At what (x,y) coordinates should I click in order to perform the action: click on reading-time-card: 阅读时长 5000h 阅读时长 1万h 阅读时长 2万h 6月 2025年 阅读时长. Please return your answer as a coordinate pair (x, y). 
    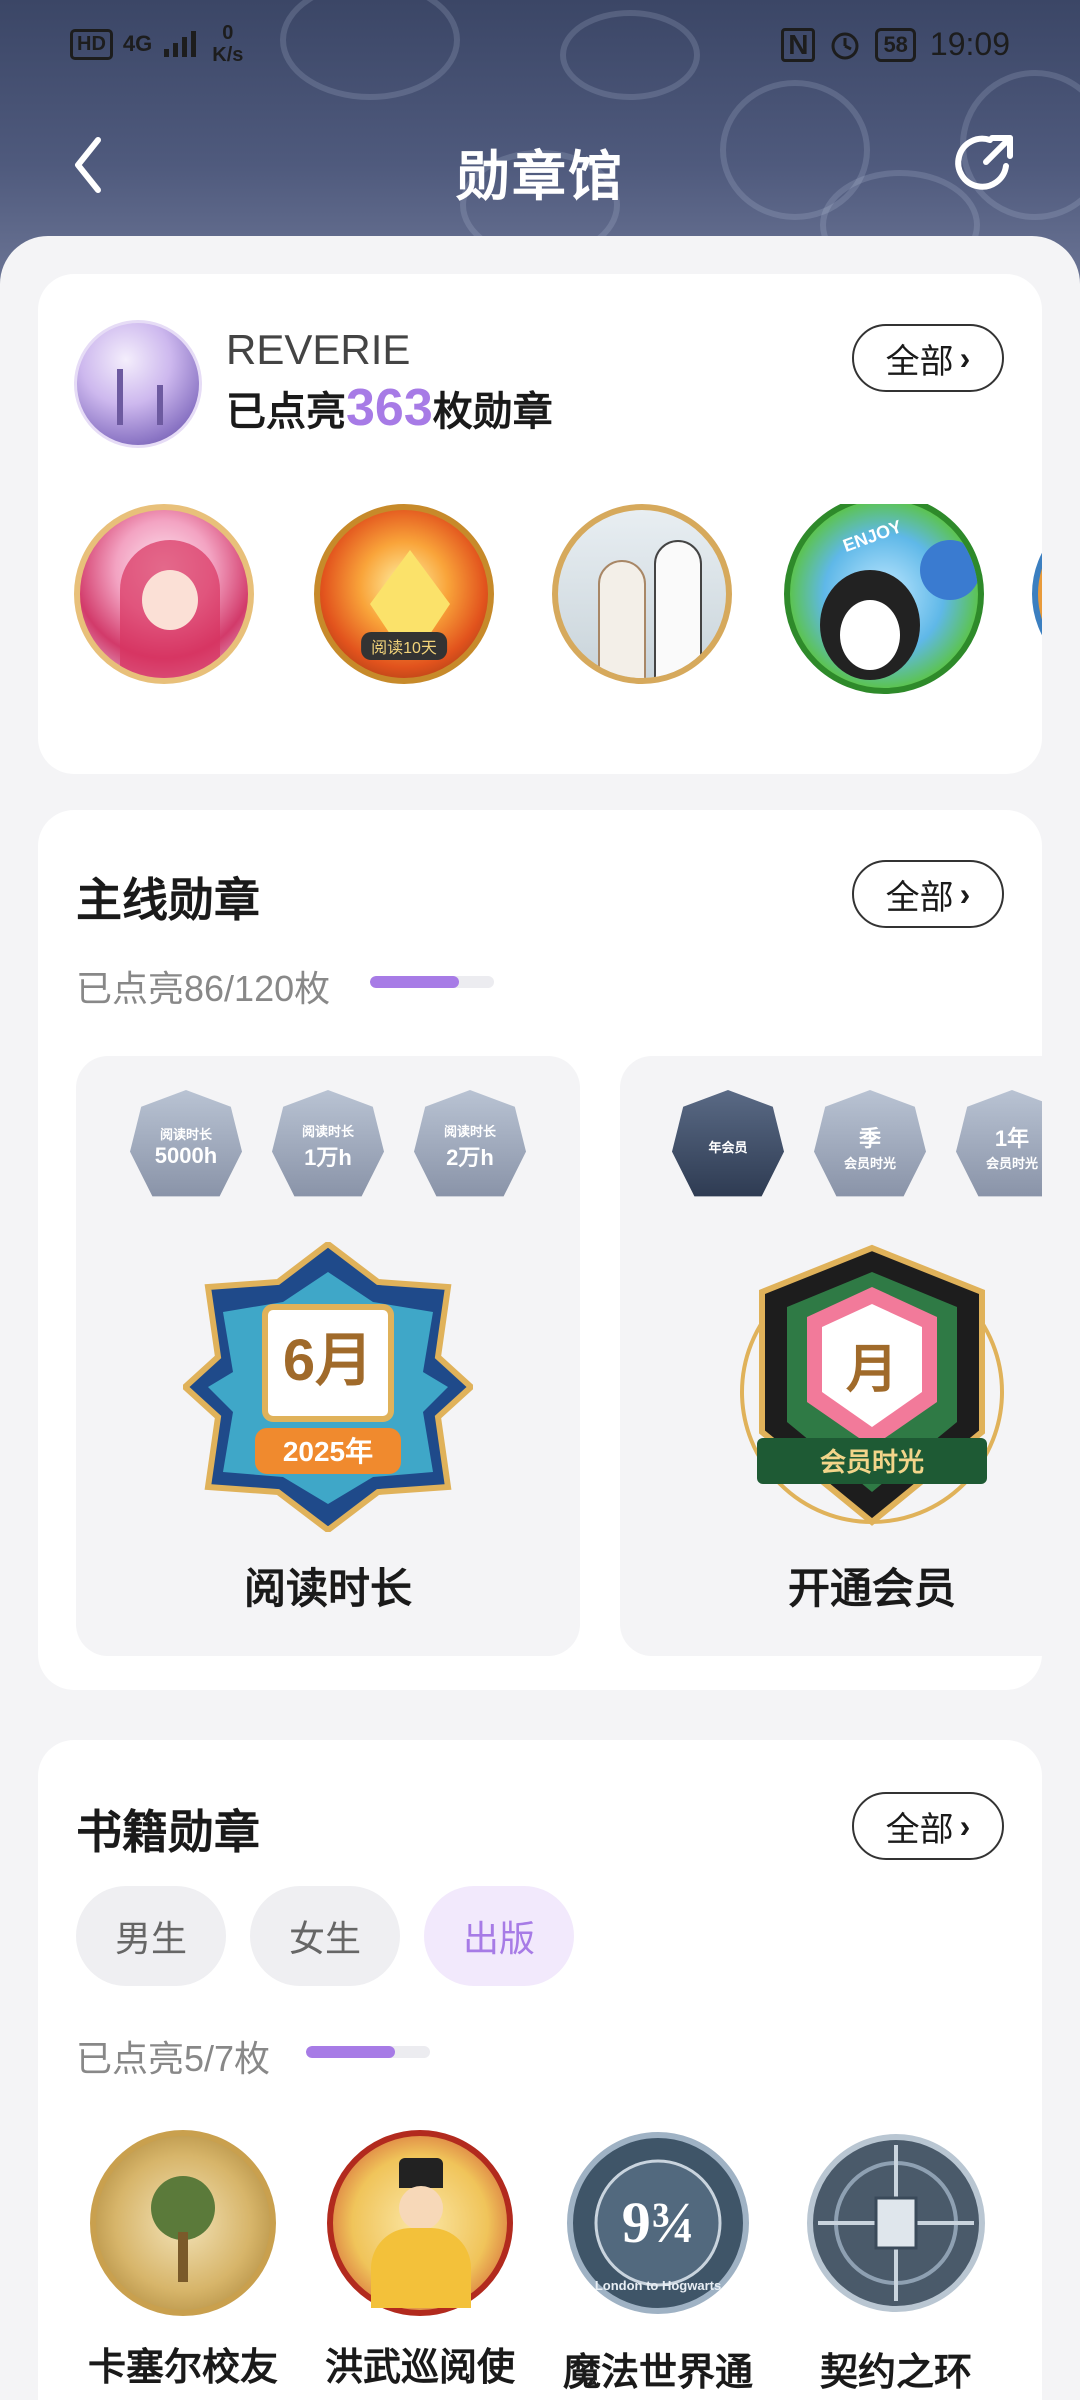
    Looking at the image, I should click on (328, 1356).